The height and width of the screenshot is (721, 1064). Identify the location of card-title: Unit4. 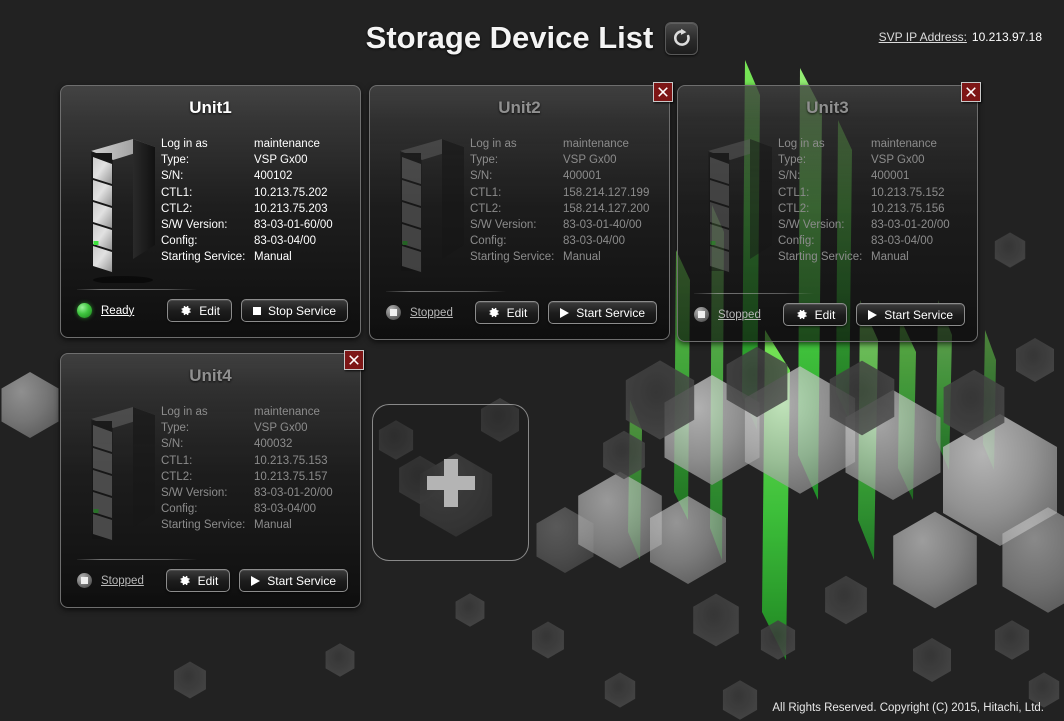
(210, 375).